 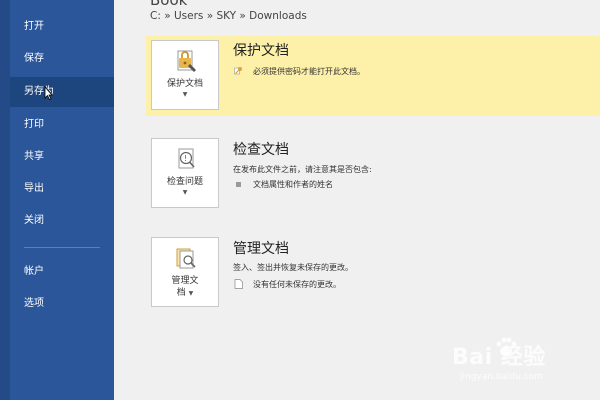 I want to click on watermark-url: jingyan.baidu.com, so click(x=502, y=377).